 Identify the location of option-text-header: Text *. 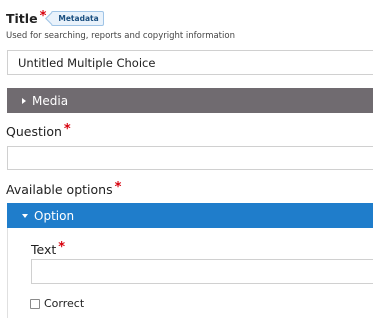
(48, 248).